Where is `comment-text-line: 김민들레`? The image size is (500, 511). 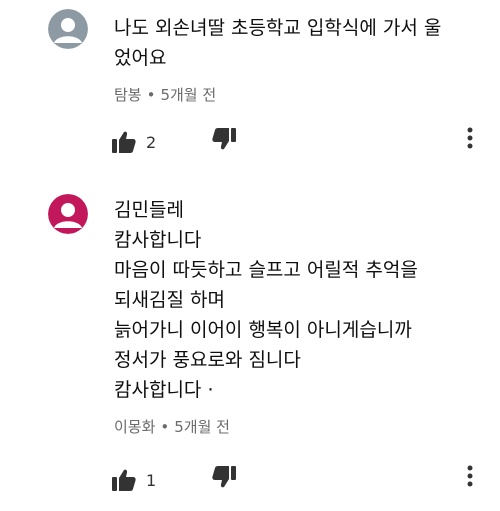
comment-text-line: 김민들레 is located at coordinates (149, 210).